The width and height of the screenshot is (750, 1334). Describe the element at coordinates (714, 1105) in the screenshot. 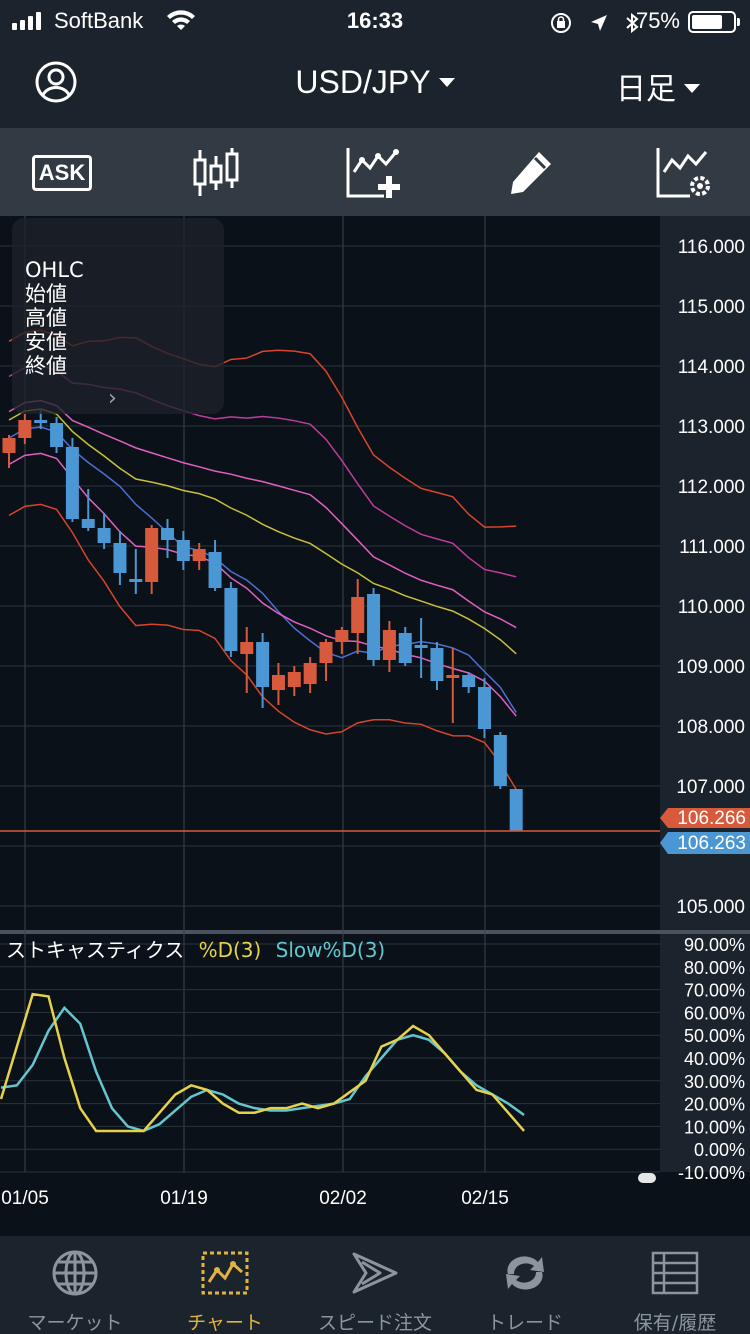

I see `stoch-tick-label: 20.00%` at that location.